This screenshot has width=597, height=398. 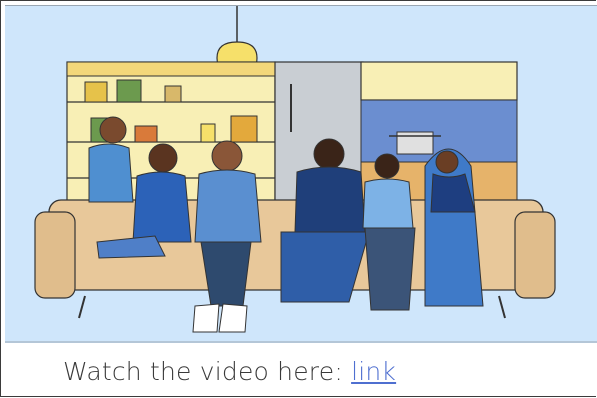 I want to click on video-caption: Watch the video here: link, so click(x=229, y=371).